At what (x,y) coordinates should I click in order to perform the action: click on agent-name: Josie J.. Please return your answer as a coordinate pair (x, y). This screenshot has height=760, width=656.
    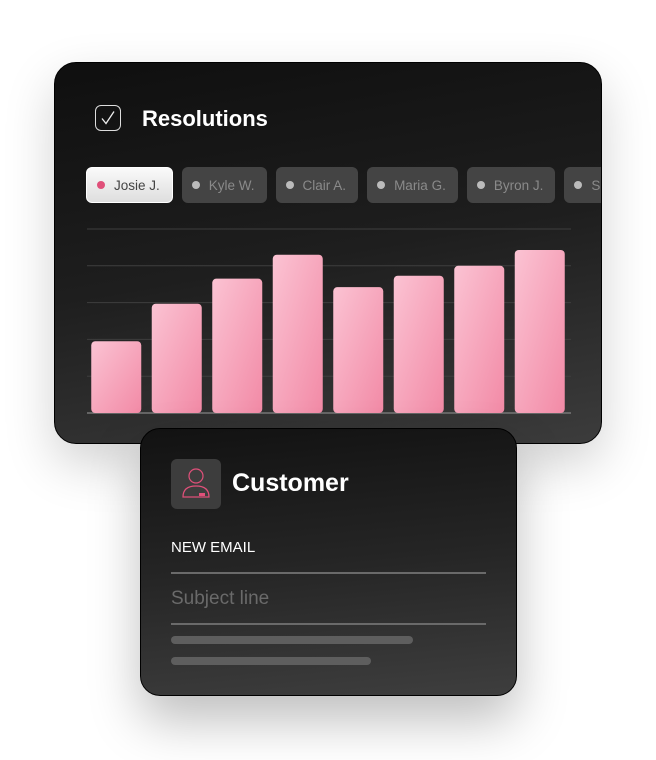
    Looking at the image, I should click on (137, 185).